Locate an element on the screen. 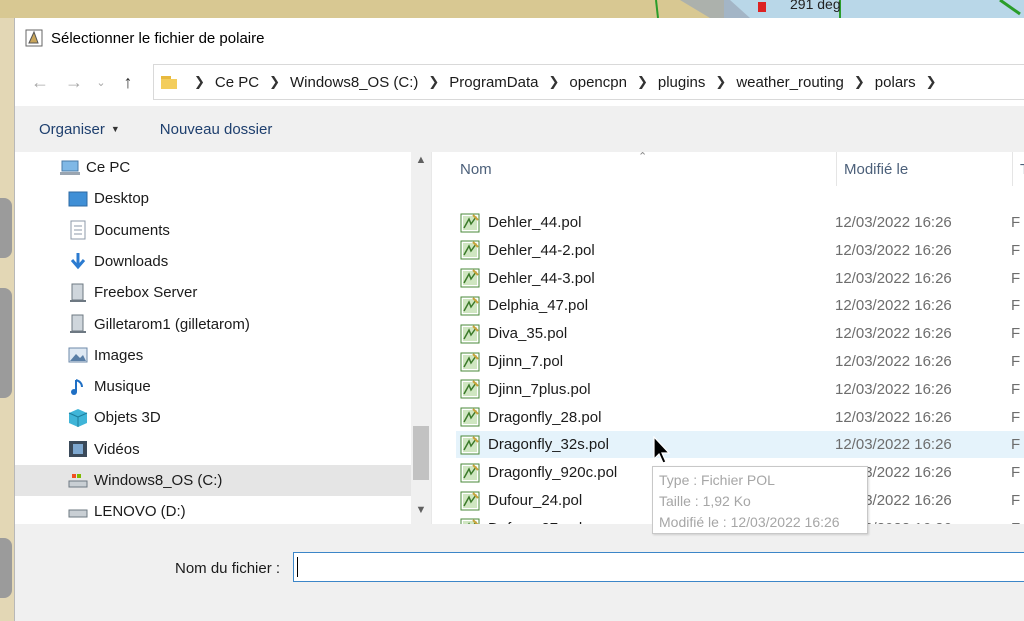  chart-landmass is located at coordinates (6, 343).